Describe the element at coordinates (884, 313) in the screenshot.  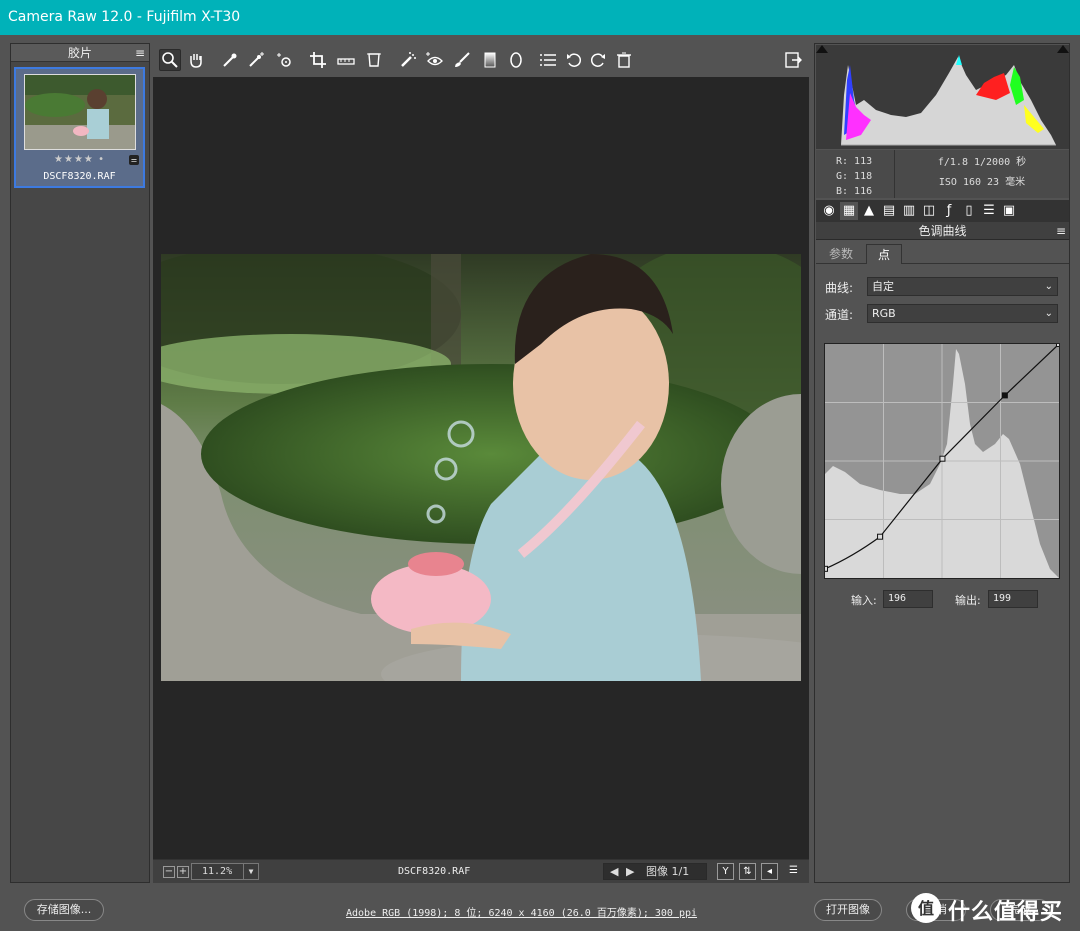
I see `channel-value: RGB` at that location.